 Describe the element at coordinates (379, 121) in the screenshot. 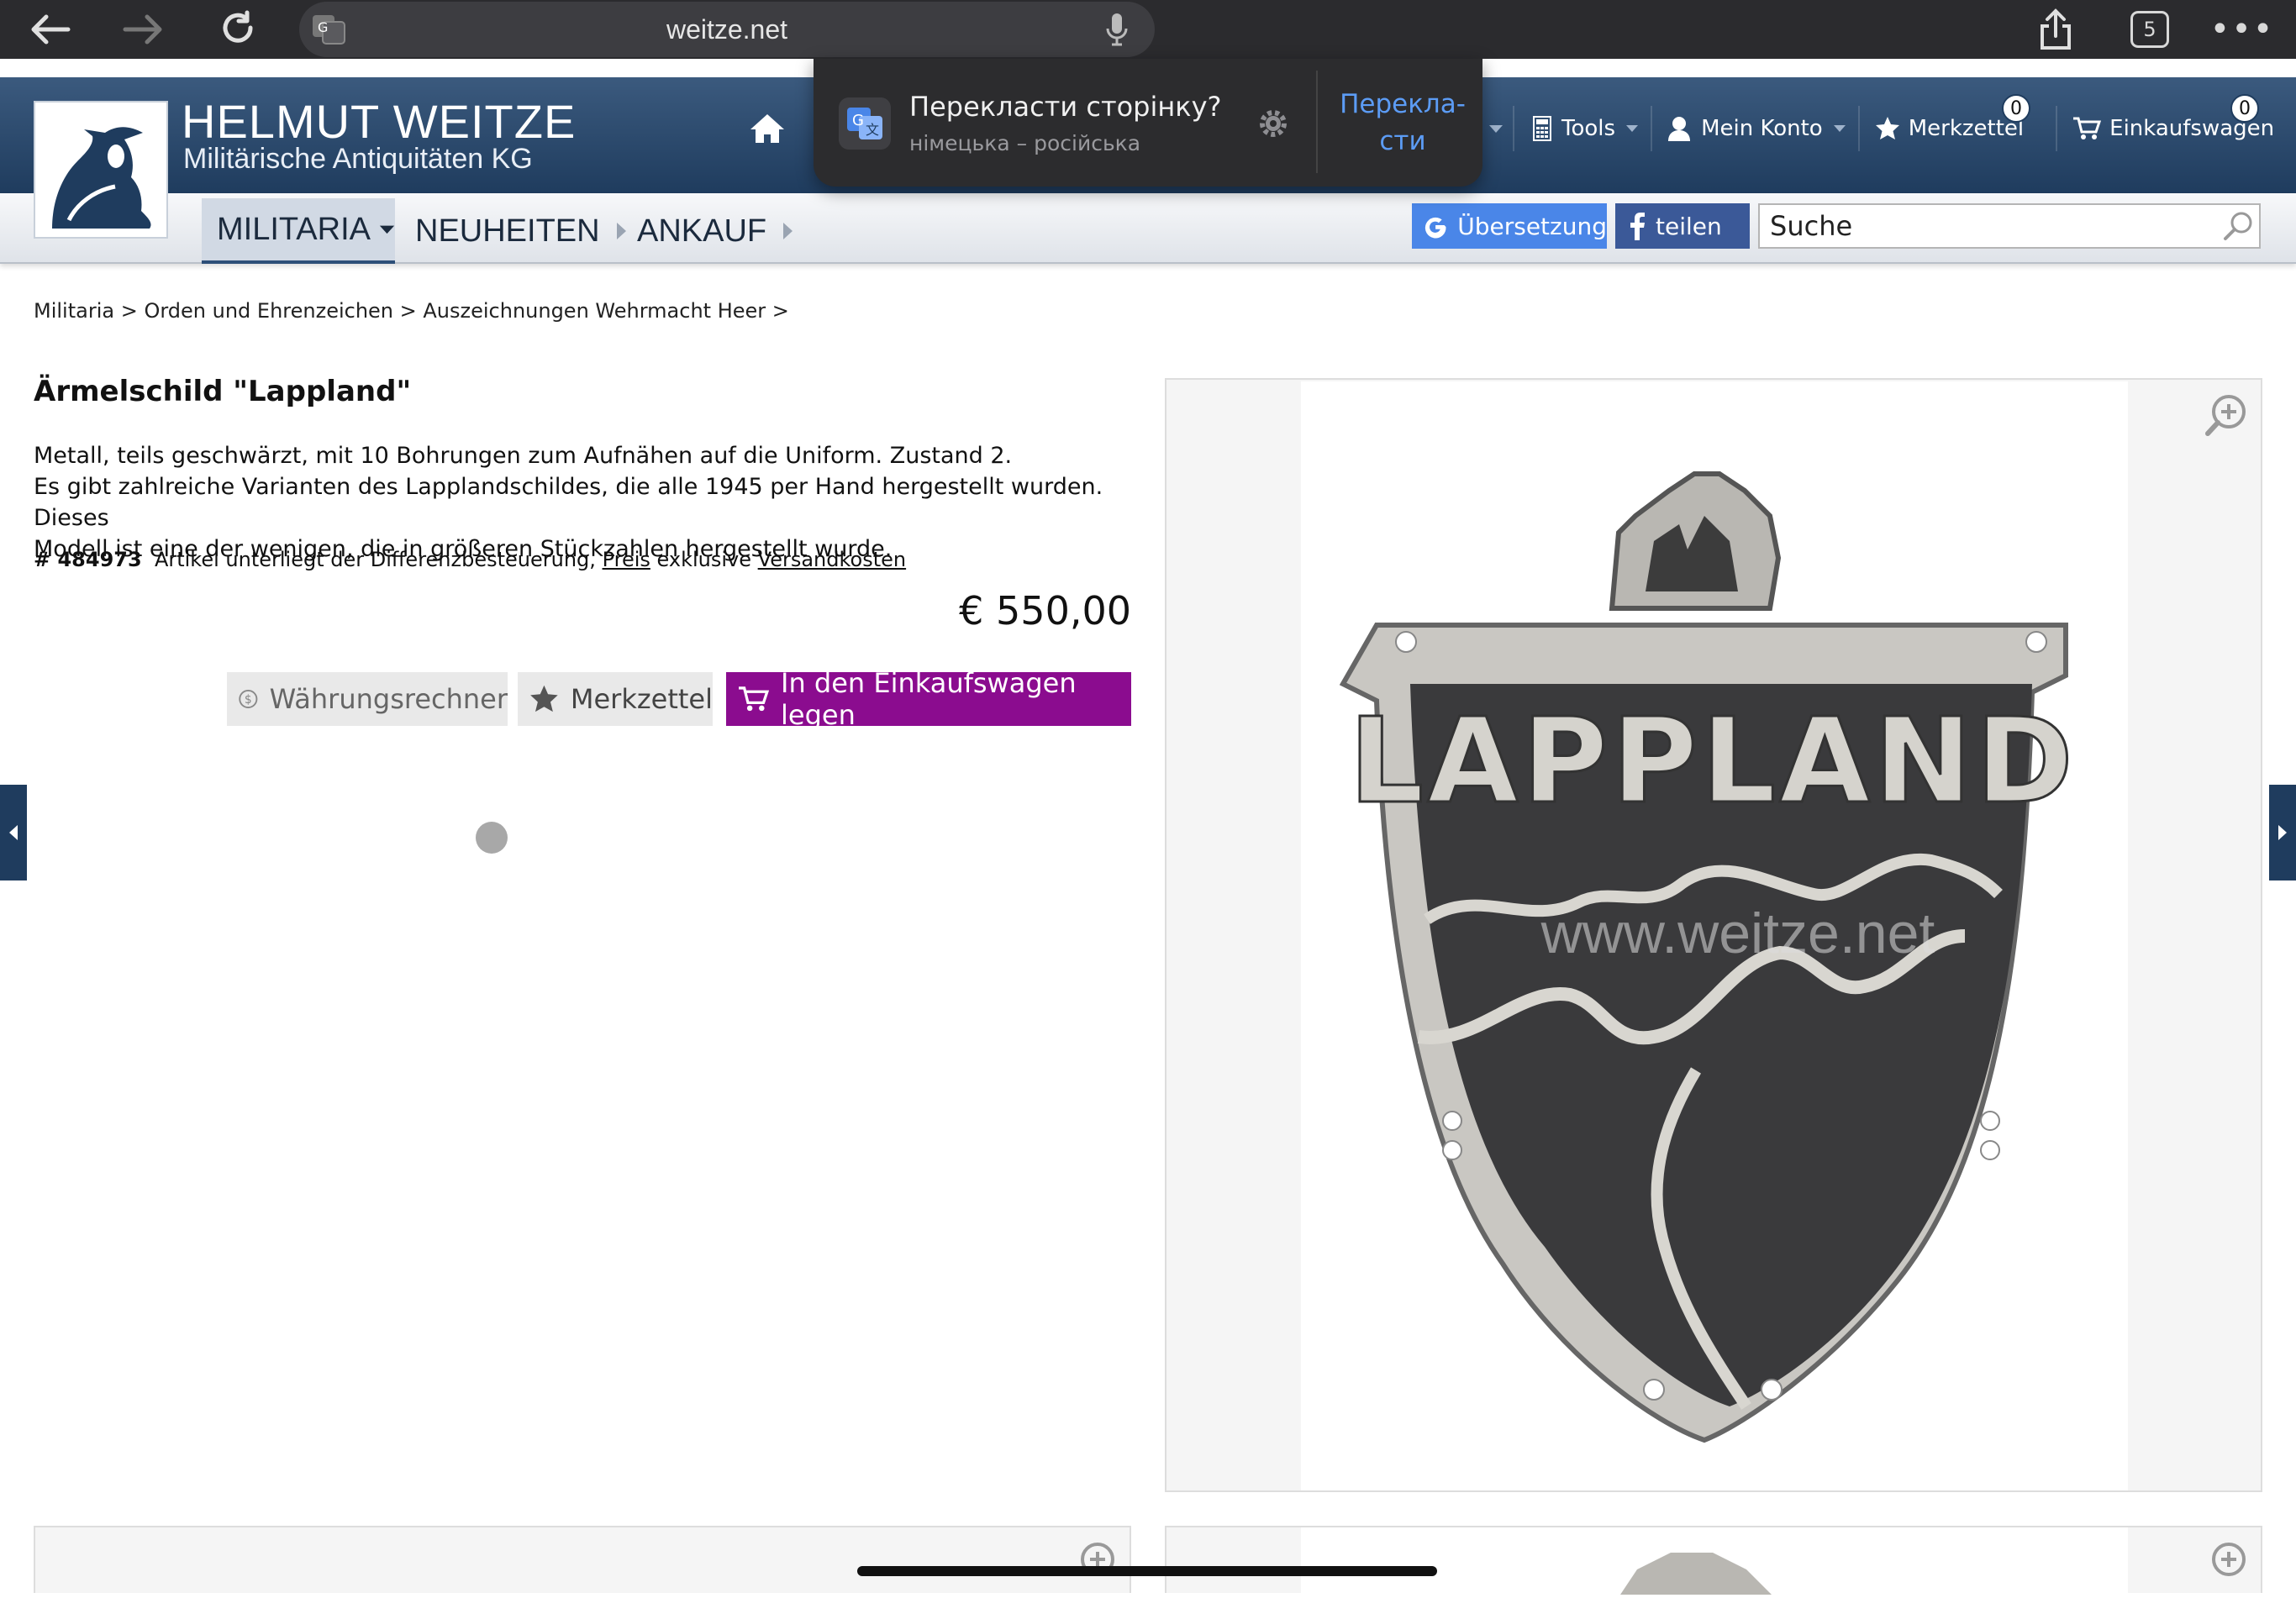

I see `brand-title: HELMUT WEITZE` at that location.